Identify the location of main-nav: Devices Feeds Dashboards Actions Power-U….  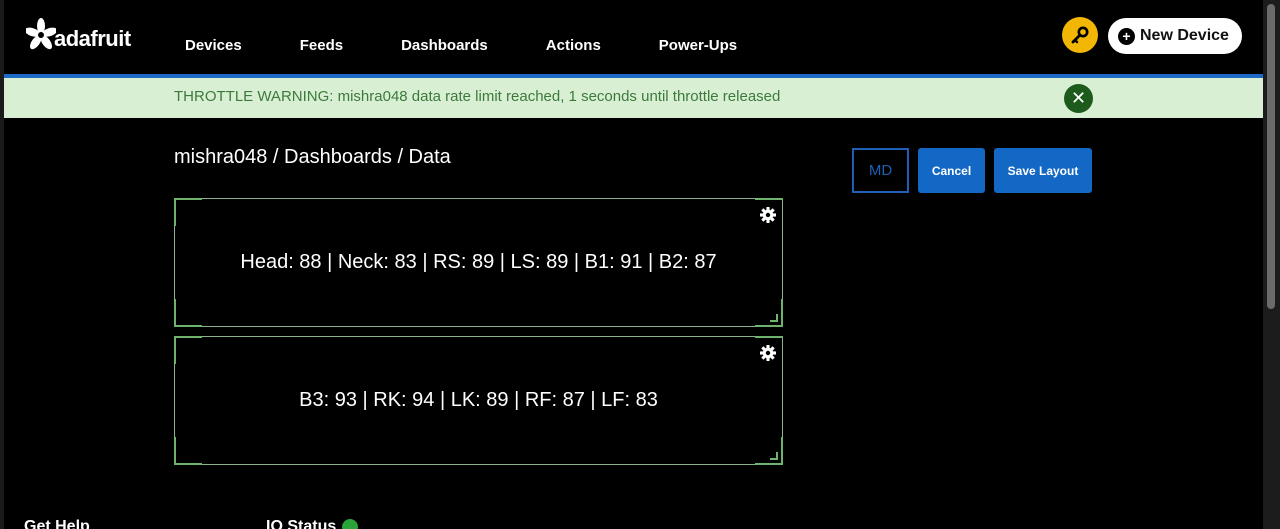
(490, 45).